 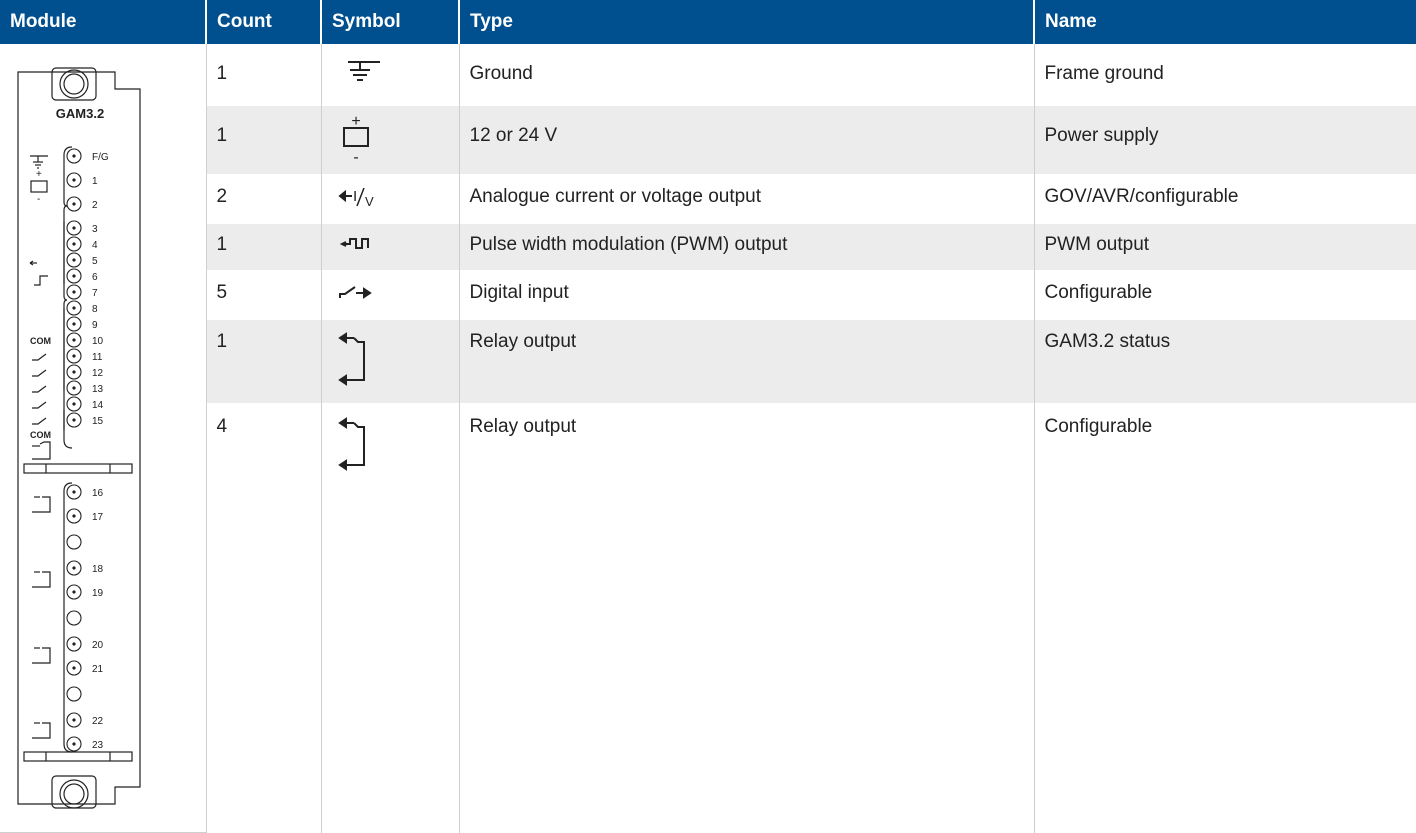 What do you see at coordinates (98, 517) in the screenshot?
I see `terminal-number: 17` at bounding box center [98, 517].